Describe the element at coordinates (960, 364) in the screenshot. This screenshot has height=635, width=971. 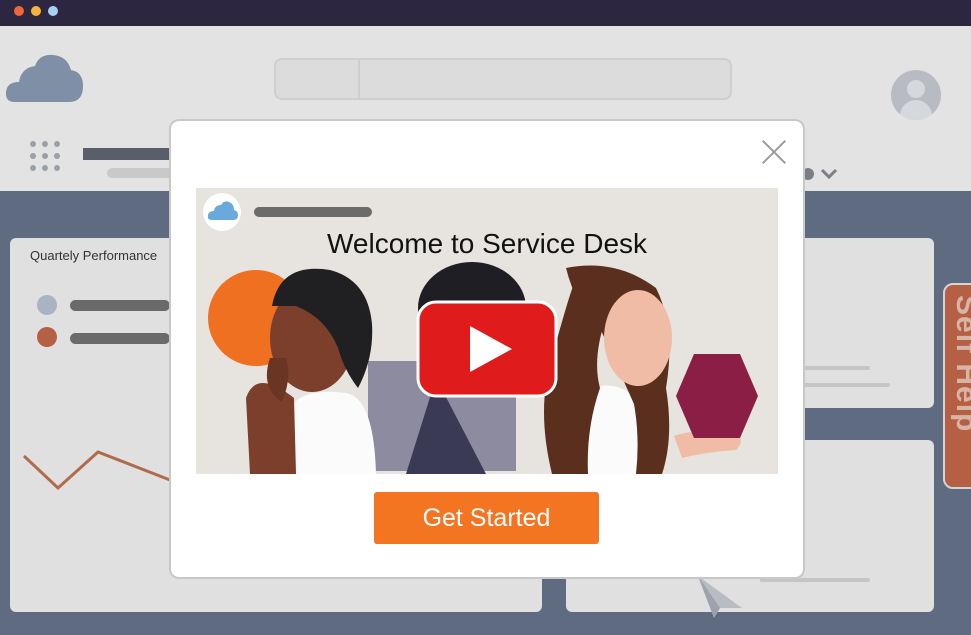
I see `self-help-label: Self Help` at that location.